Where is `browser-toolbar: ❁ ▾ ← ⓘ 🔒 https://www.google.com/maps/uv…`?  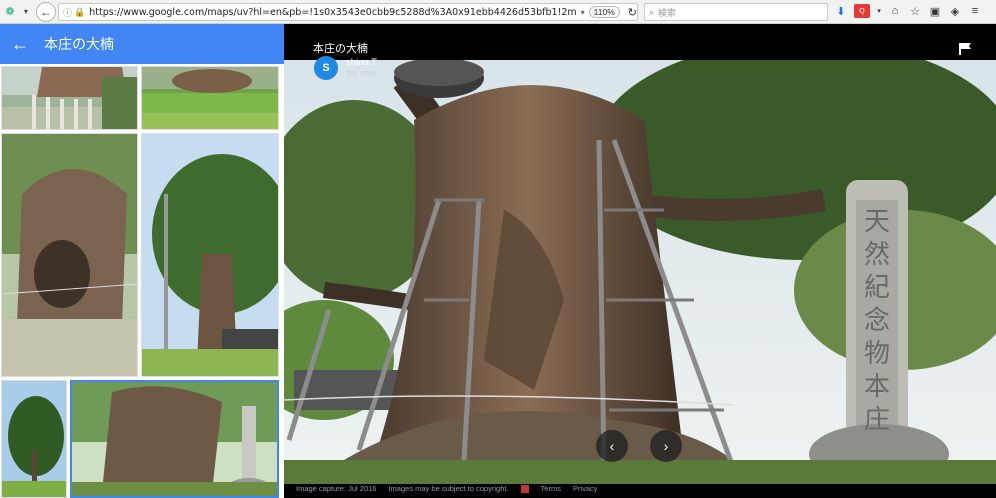 browser-toolbar: ❁ ▾ ← ⓘ 🔒 https://www.google.com/maps/uv… is located at coordinates (498, 12).